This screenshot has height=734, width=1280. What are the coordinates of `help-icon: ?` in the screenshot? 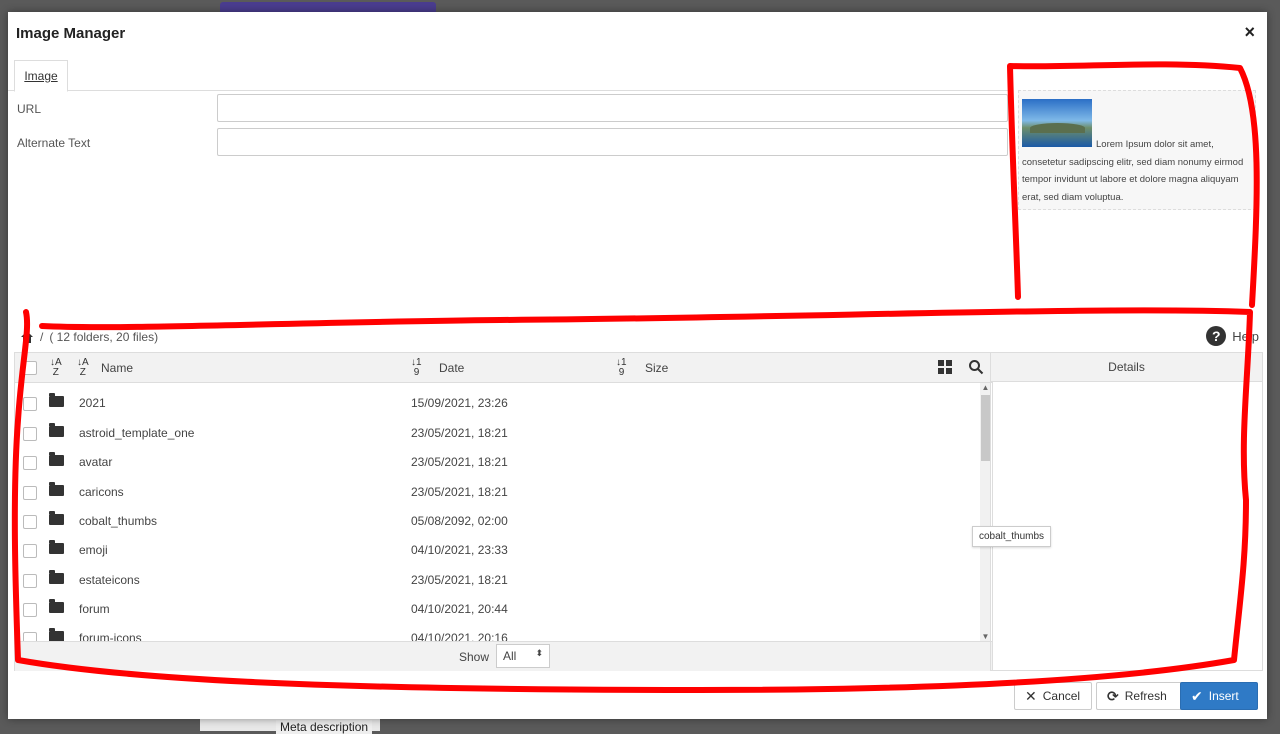 It's located at (1216, 336).